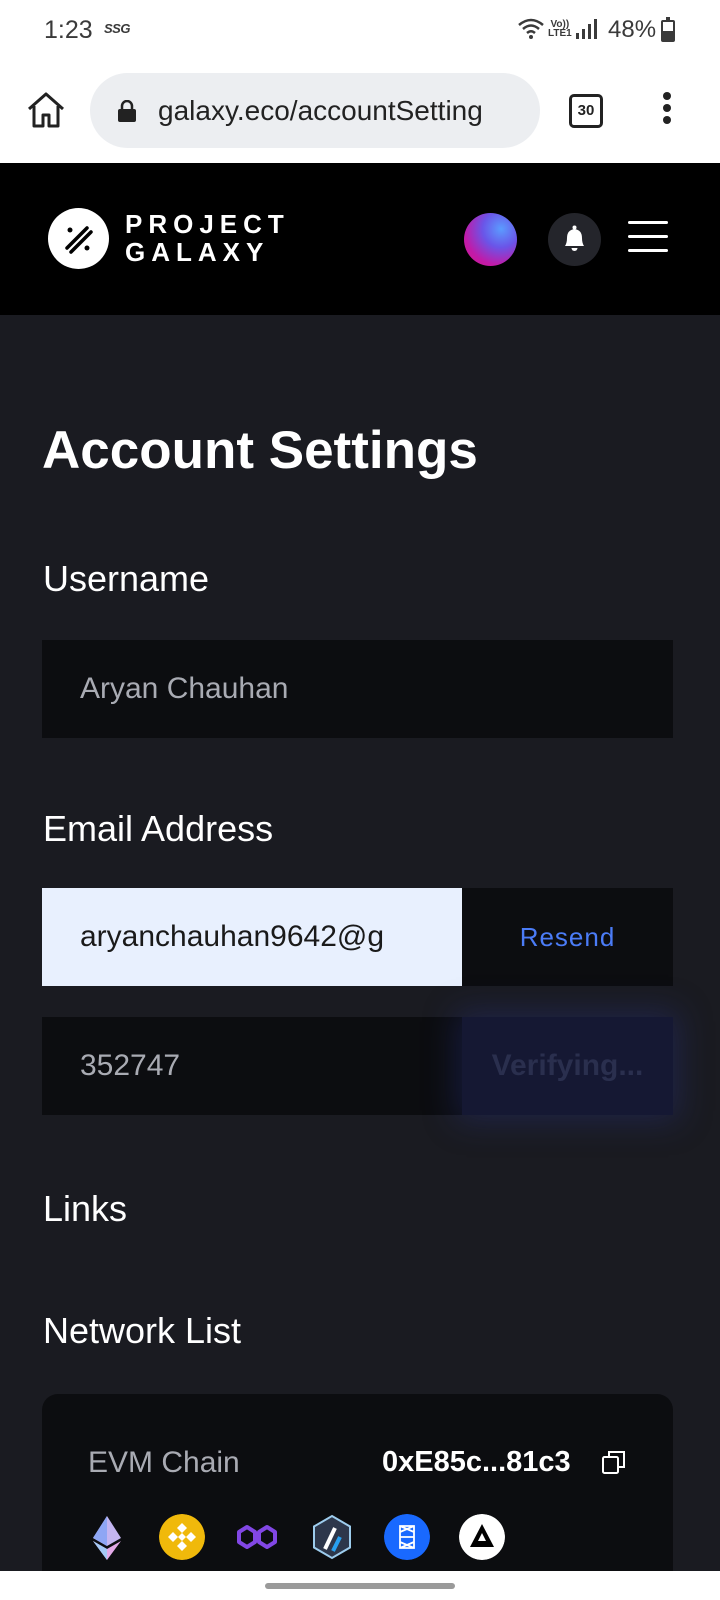 This screenshot has width=720, height=1600. What do you see at coordinates (257, 1537) in the screenshot?
I see `polygon-icon` at bounding box center [257, 1537].